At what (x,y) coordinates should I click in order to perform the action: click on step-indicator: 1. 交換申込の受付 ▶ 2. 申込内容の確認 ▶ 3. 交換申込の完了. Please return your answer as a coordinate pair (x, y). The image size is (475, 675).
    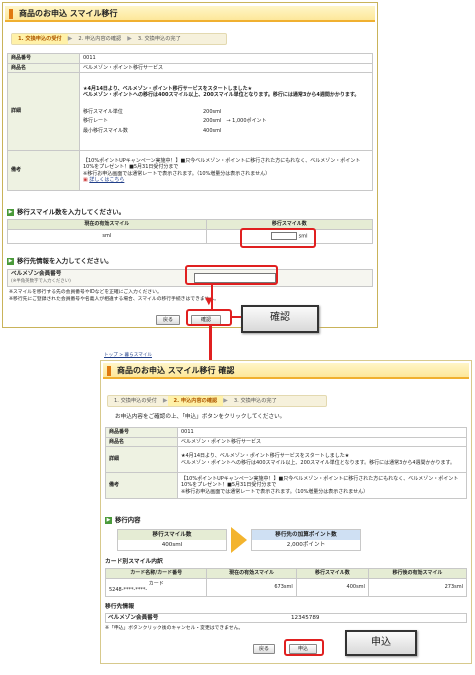
    Looking at the image, I should click on (119, 39).